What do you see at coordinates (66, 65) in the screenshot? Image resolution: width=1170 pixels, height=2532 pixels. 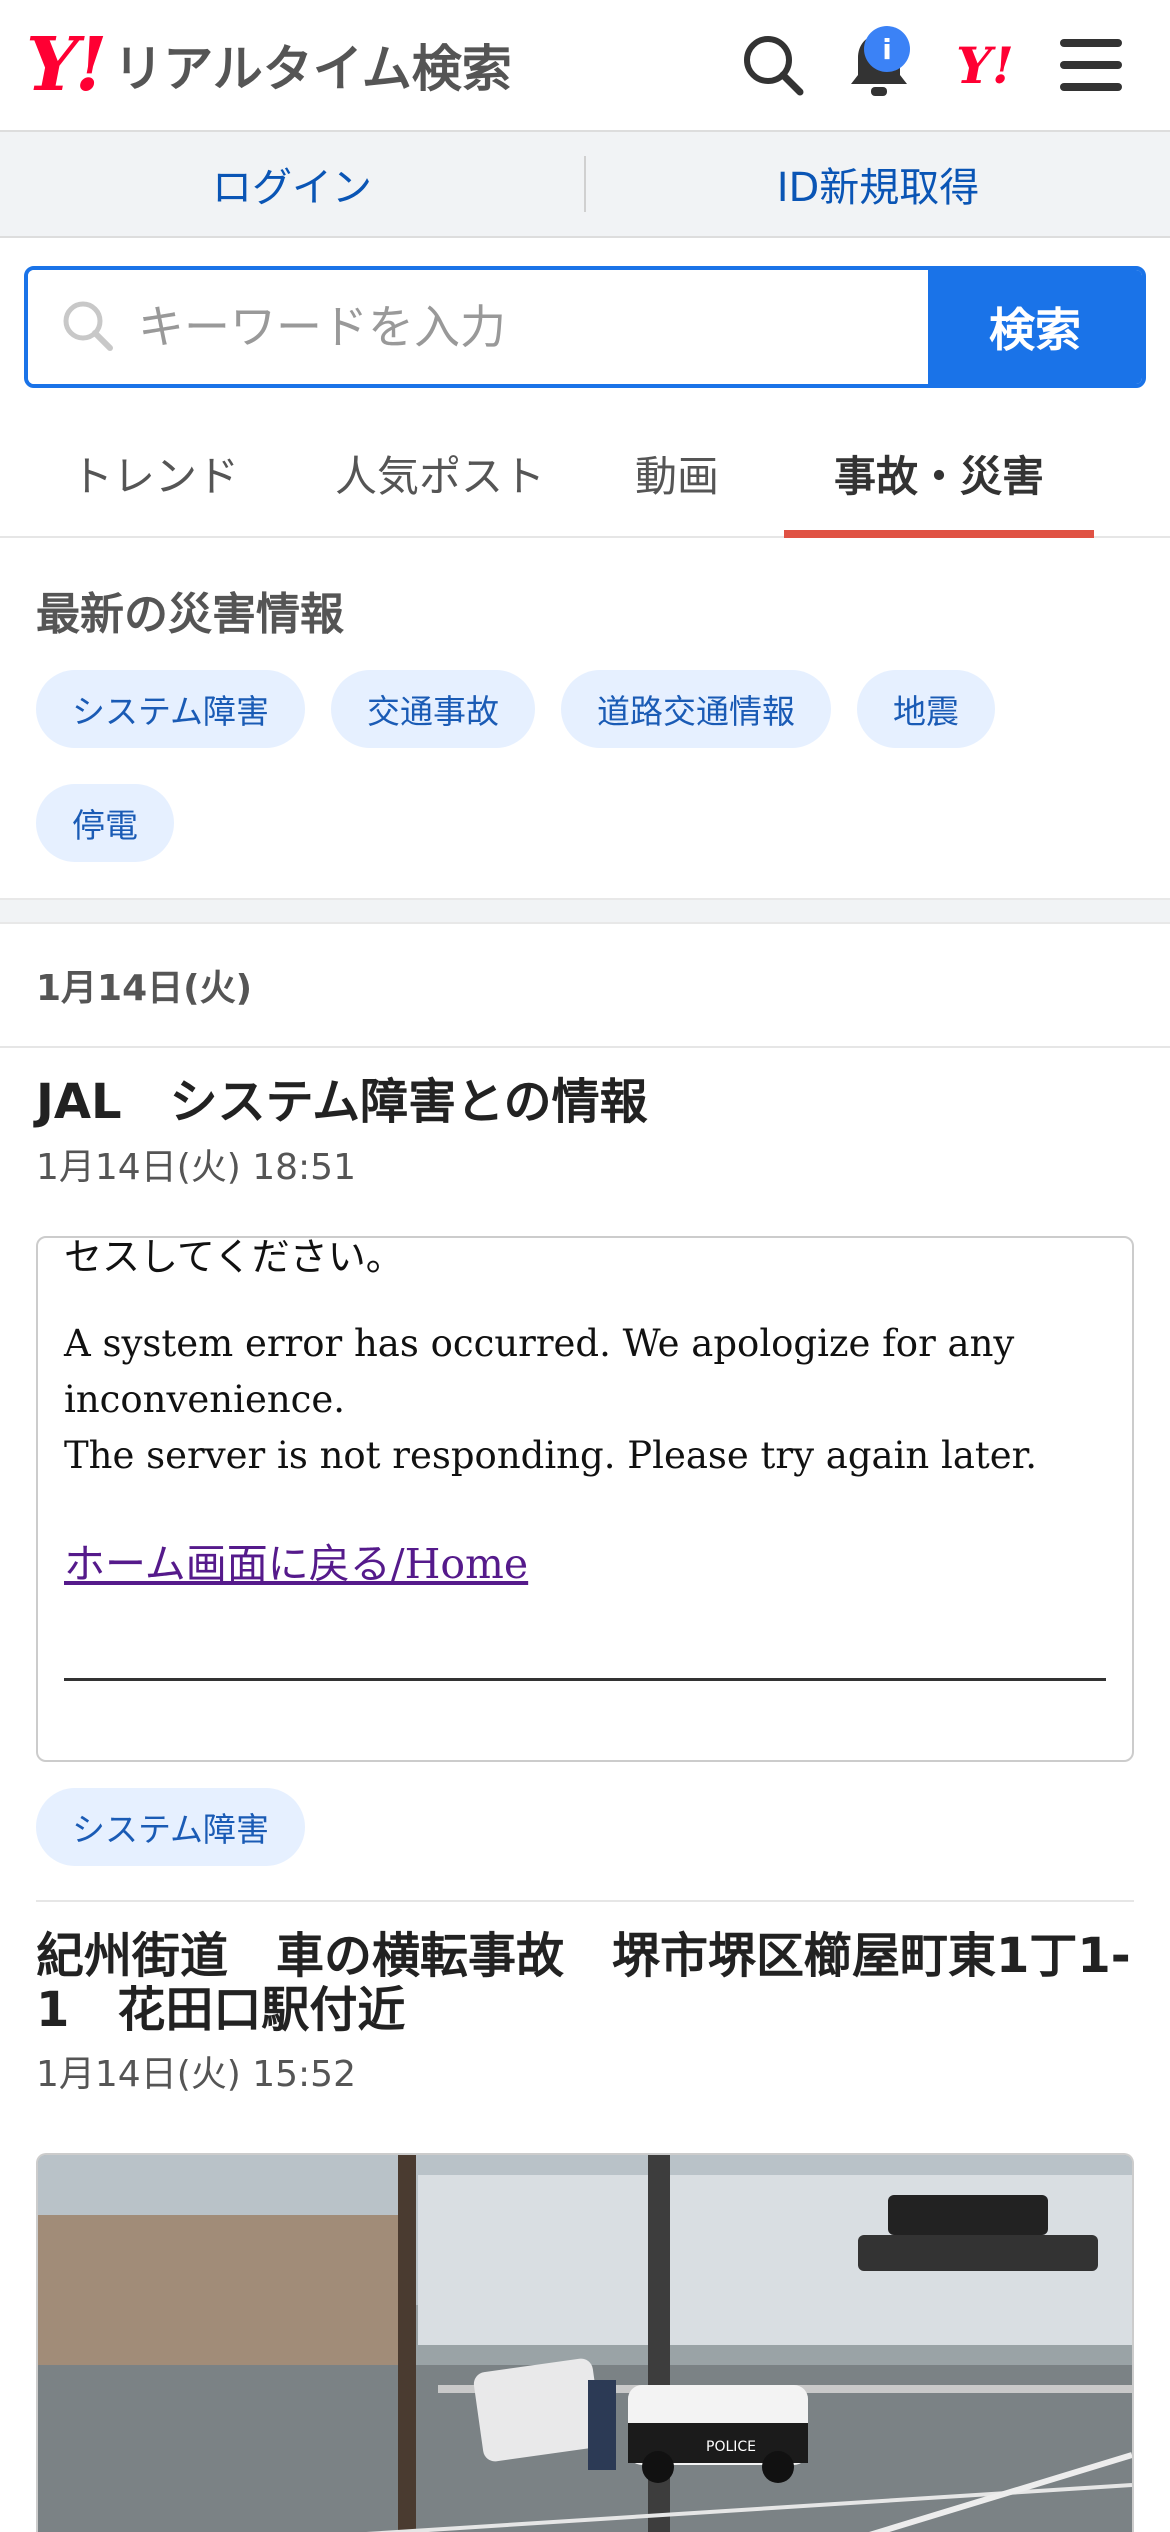 I see `yahoo-logo-mark: Y!` at bounding box center [66, 65].